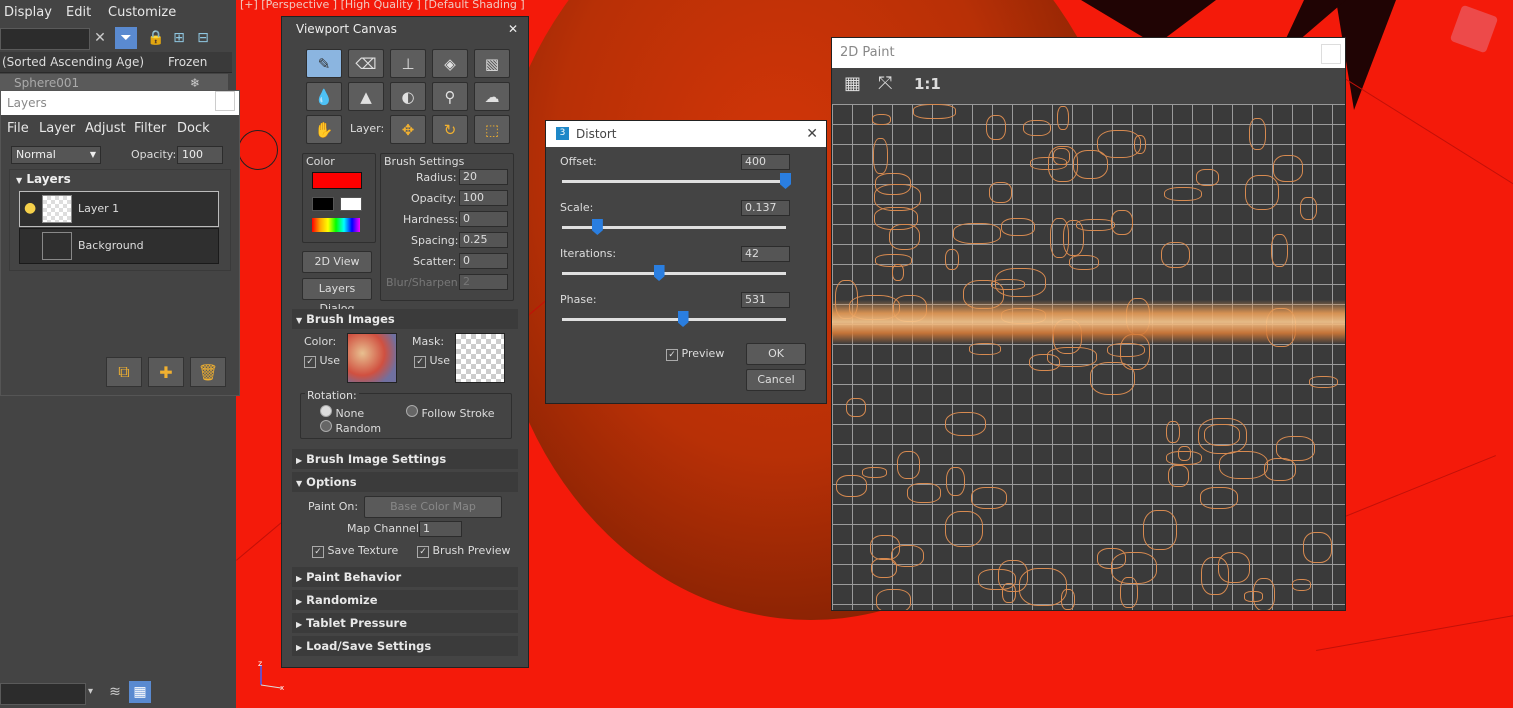  What do you see at coordinates (492, 129) in the screenshot?
I see `layer-scale-tool: ⬚` at bounding box center [492, 129].